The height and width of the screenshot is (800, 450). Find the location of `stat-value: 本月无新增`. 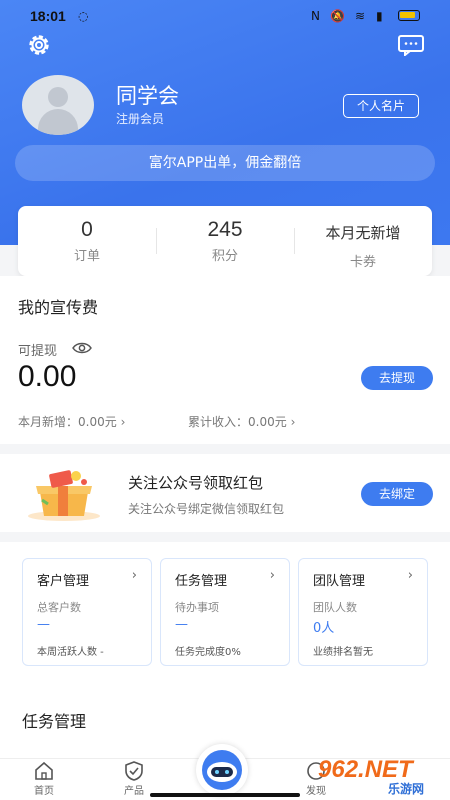

stat-value: 本月无新增 is located at coordinates (363, 233).